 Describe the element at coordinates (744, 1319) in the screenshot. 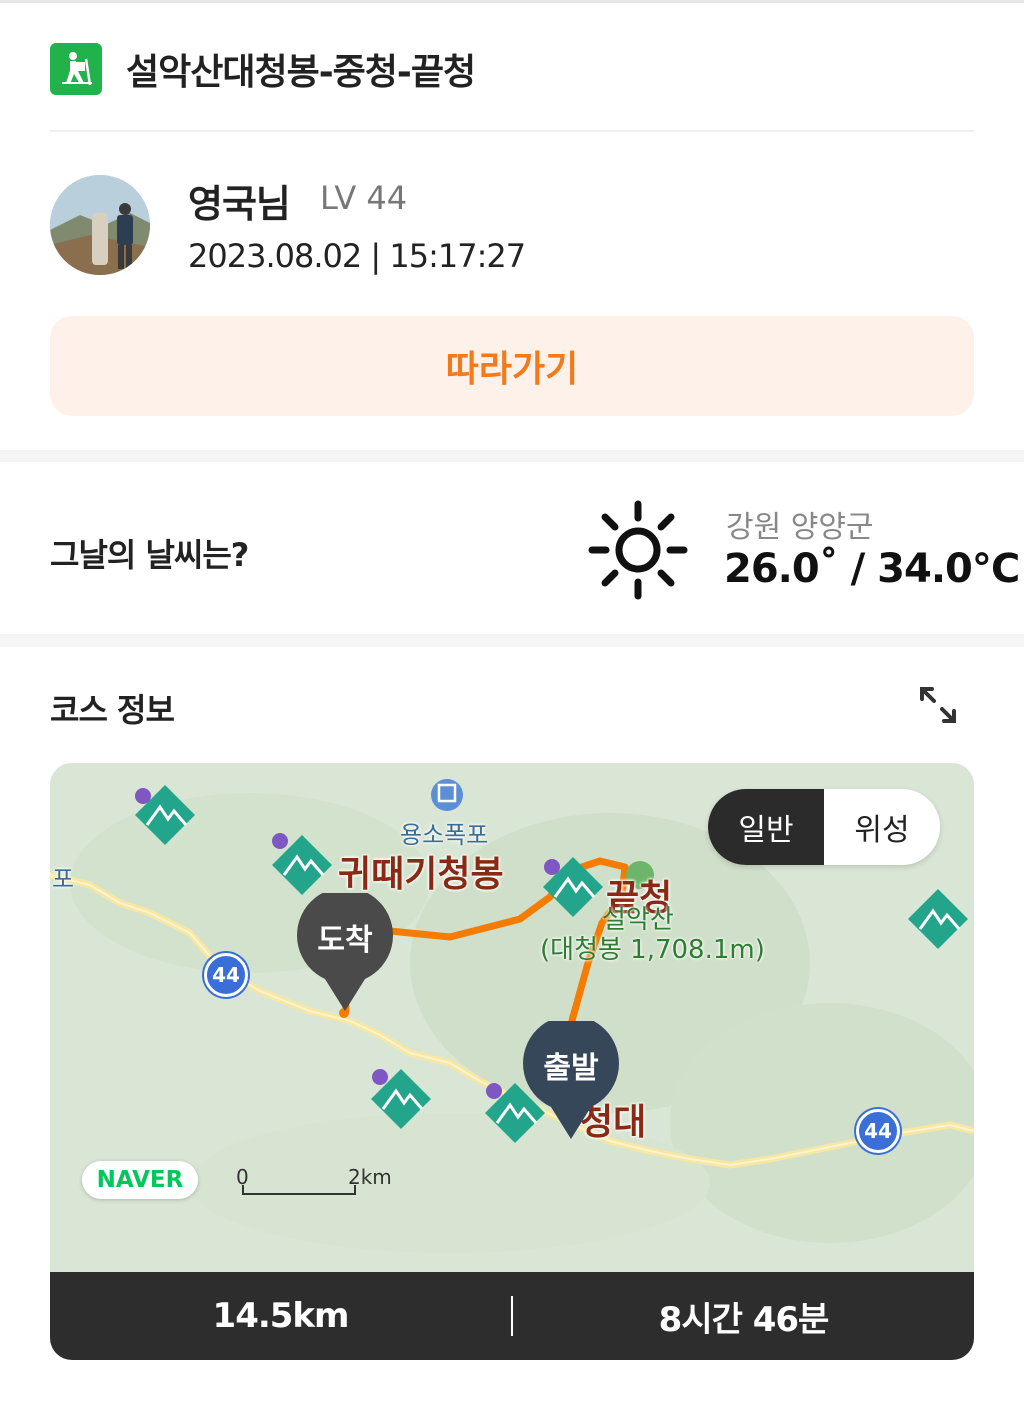

I see `duration-value: 8시간 46분` at that location.